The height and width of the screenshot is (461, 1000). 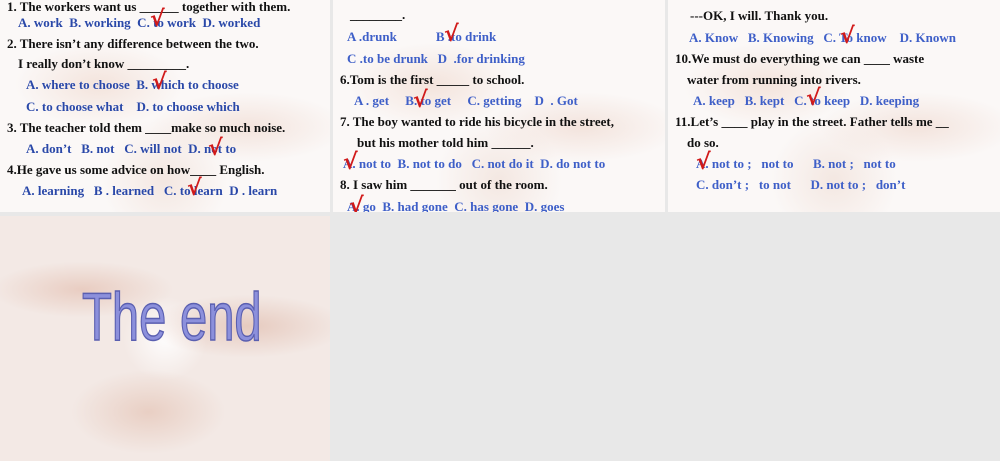 I want to click on question-7-line-2: but his mother told him ______., so click(x=445, y=142).